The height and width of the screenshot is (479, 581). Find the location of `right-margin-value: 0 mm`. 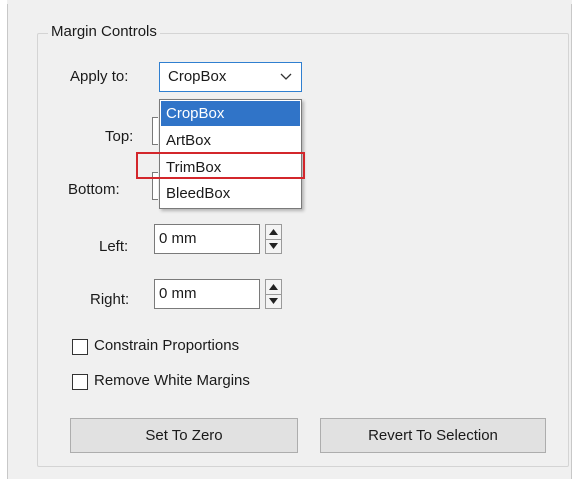

right-margin-value: 0 mm is located at coordinates (178, 293).